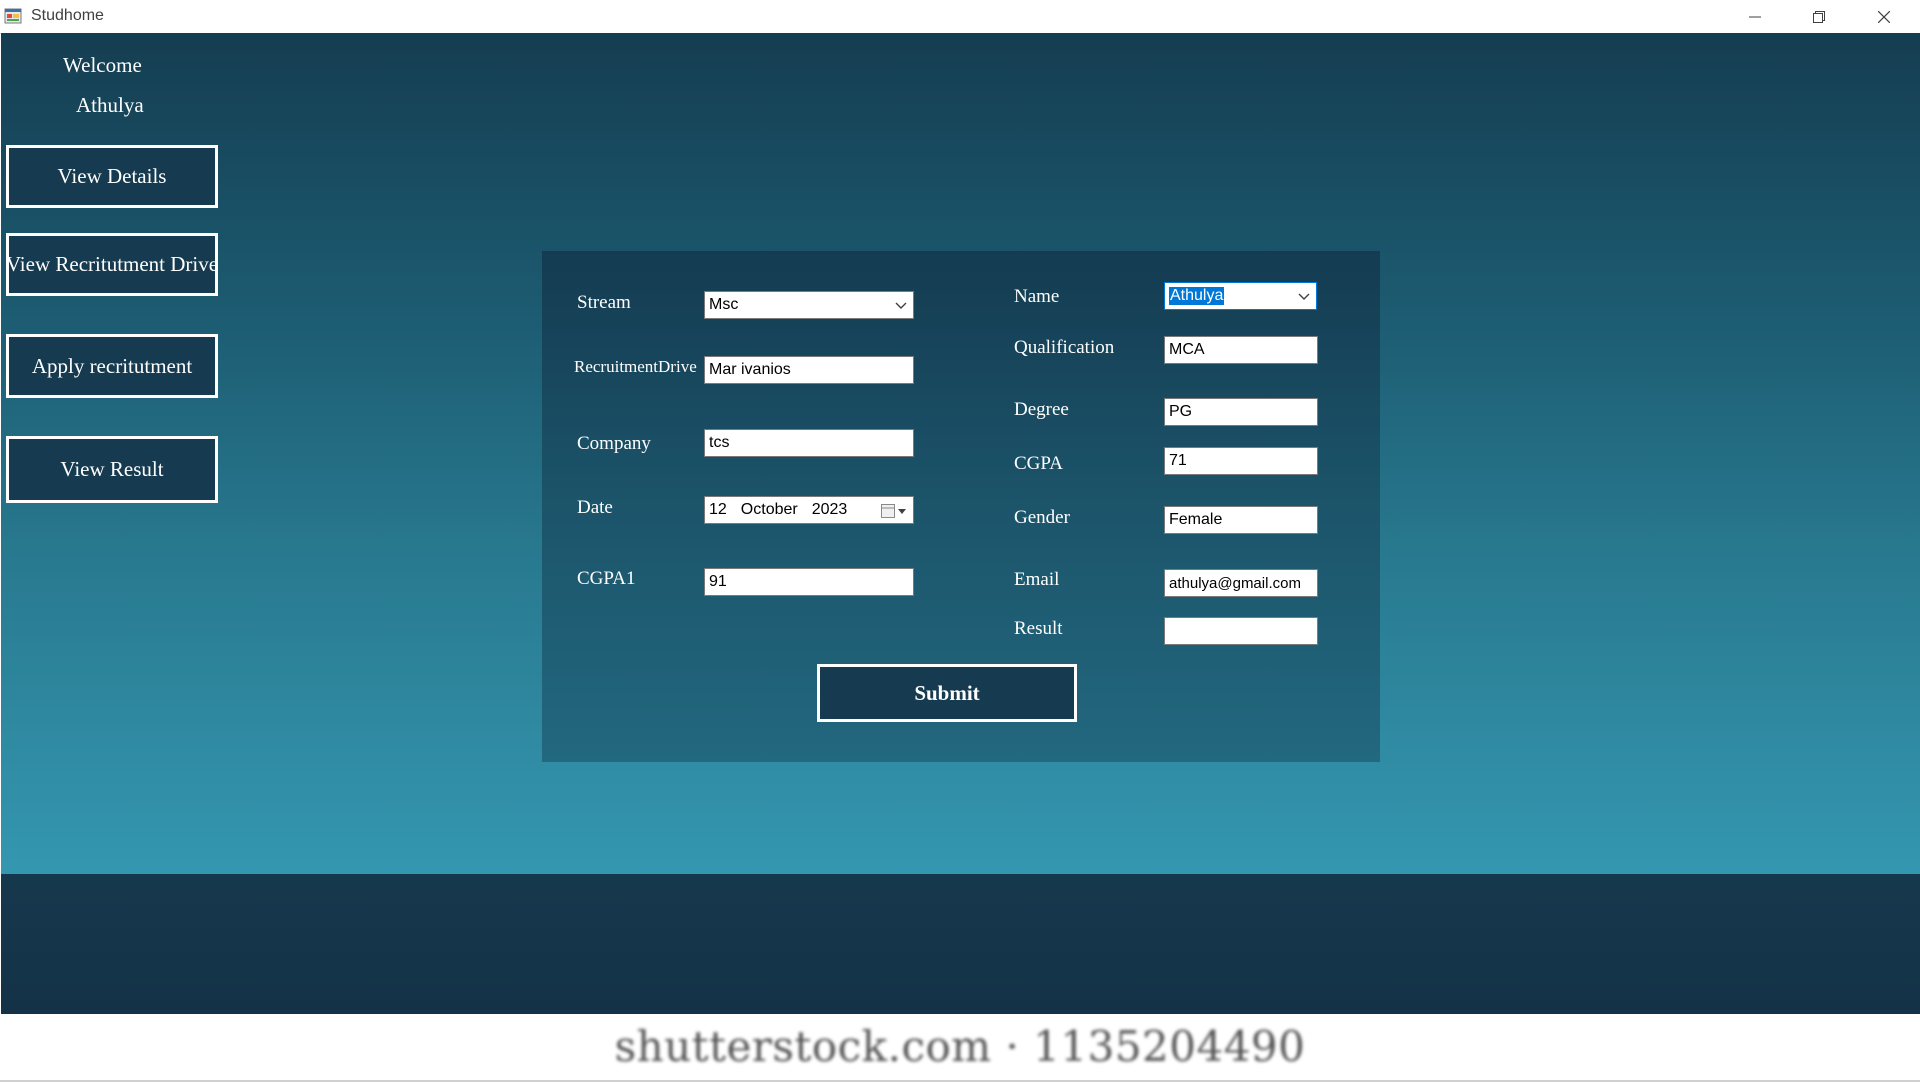  I want to click on gender-label: Gender, so click(1042, 517).